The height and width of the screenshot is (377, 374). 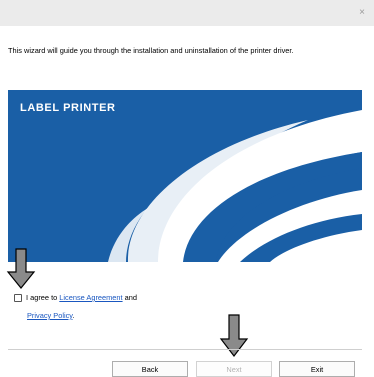 I want to click on agree-middle: and, so click(x=130, y=297).